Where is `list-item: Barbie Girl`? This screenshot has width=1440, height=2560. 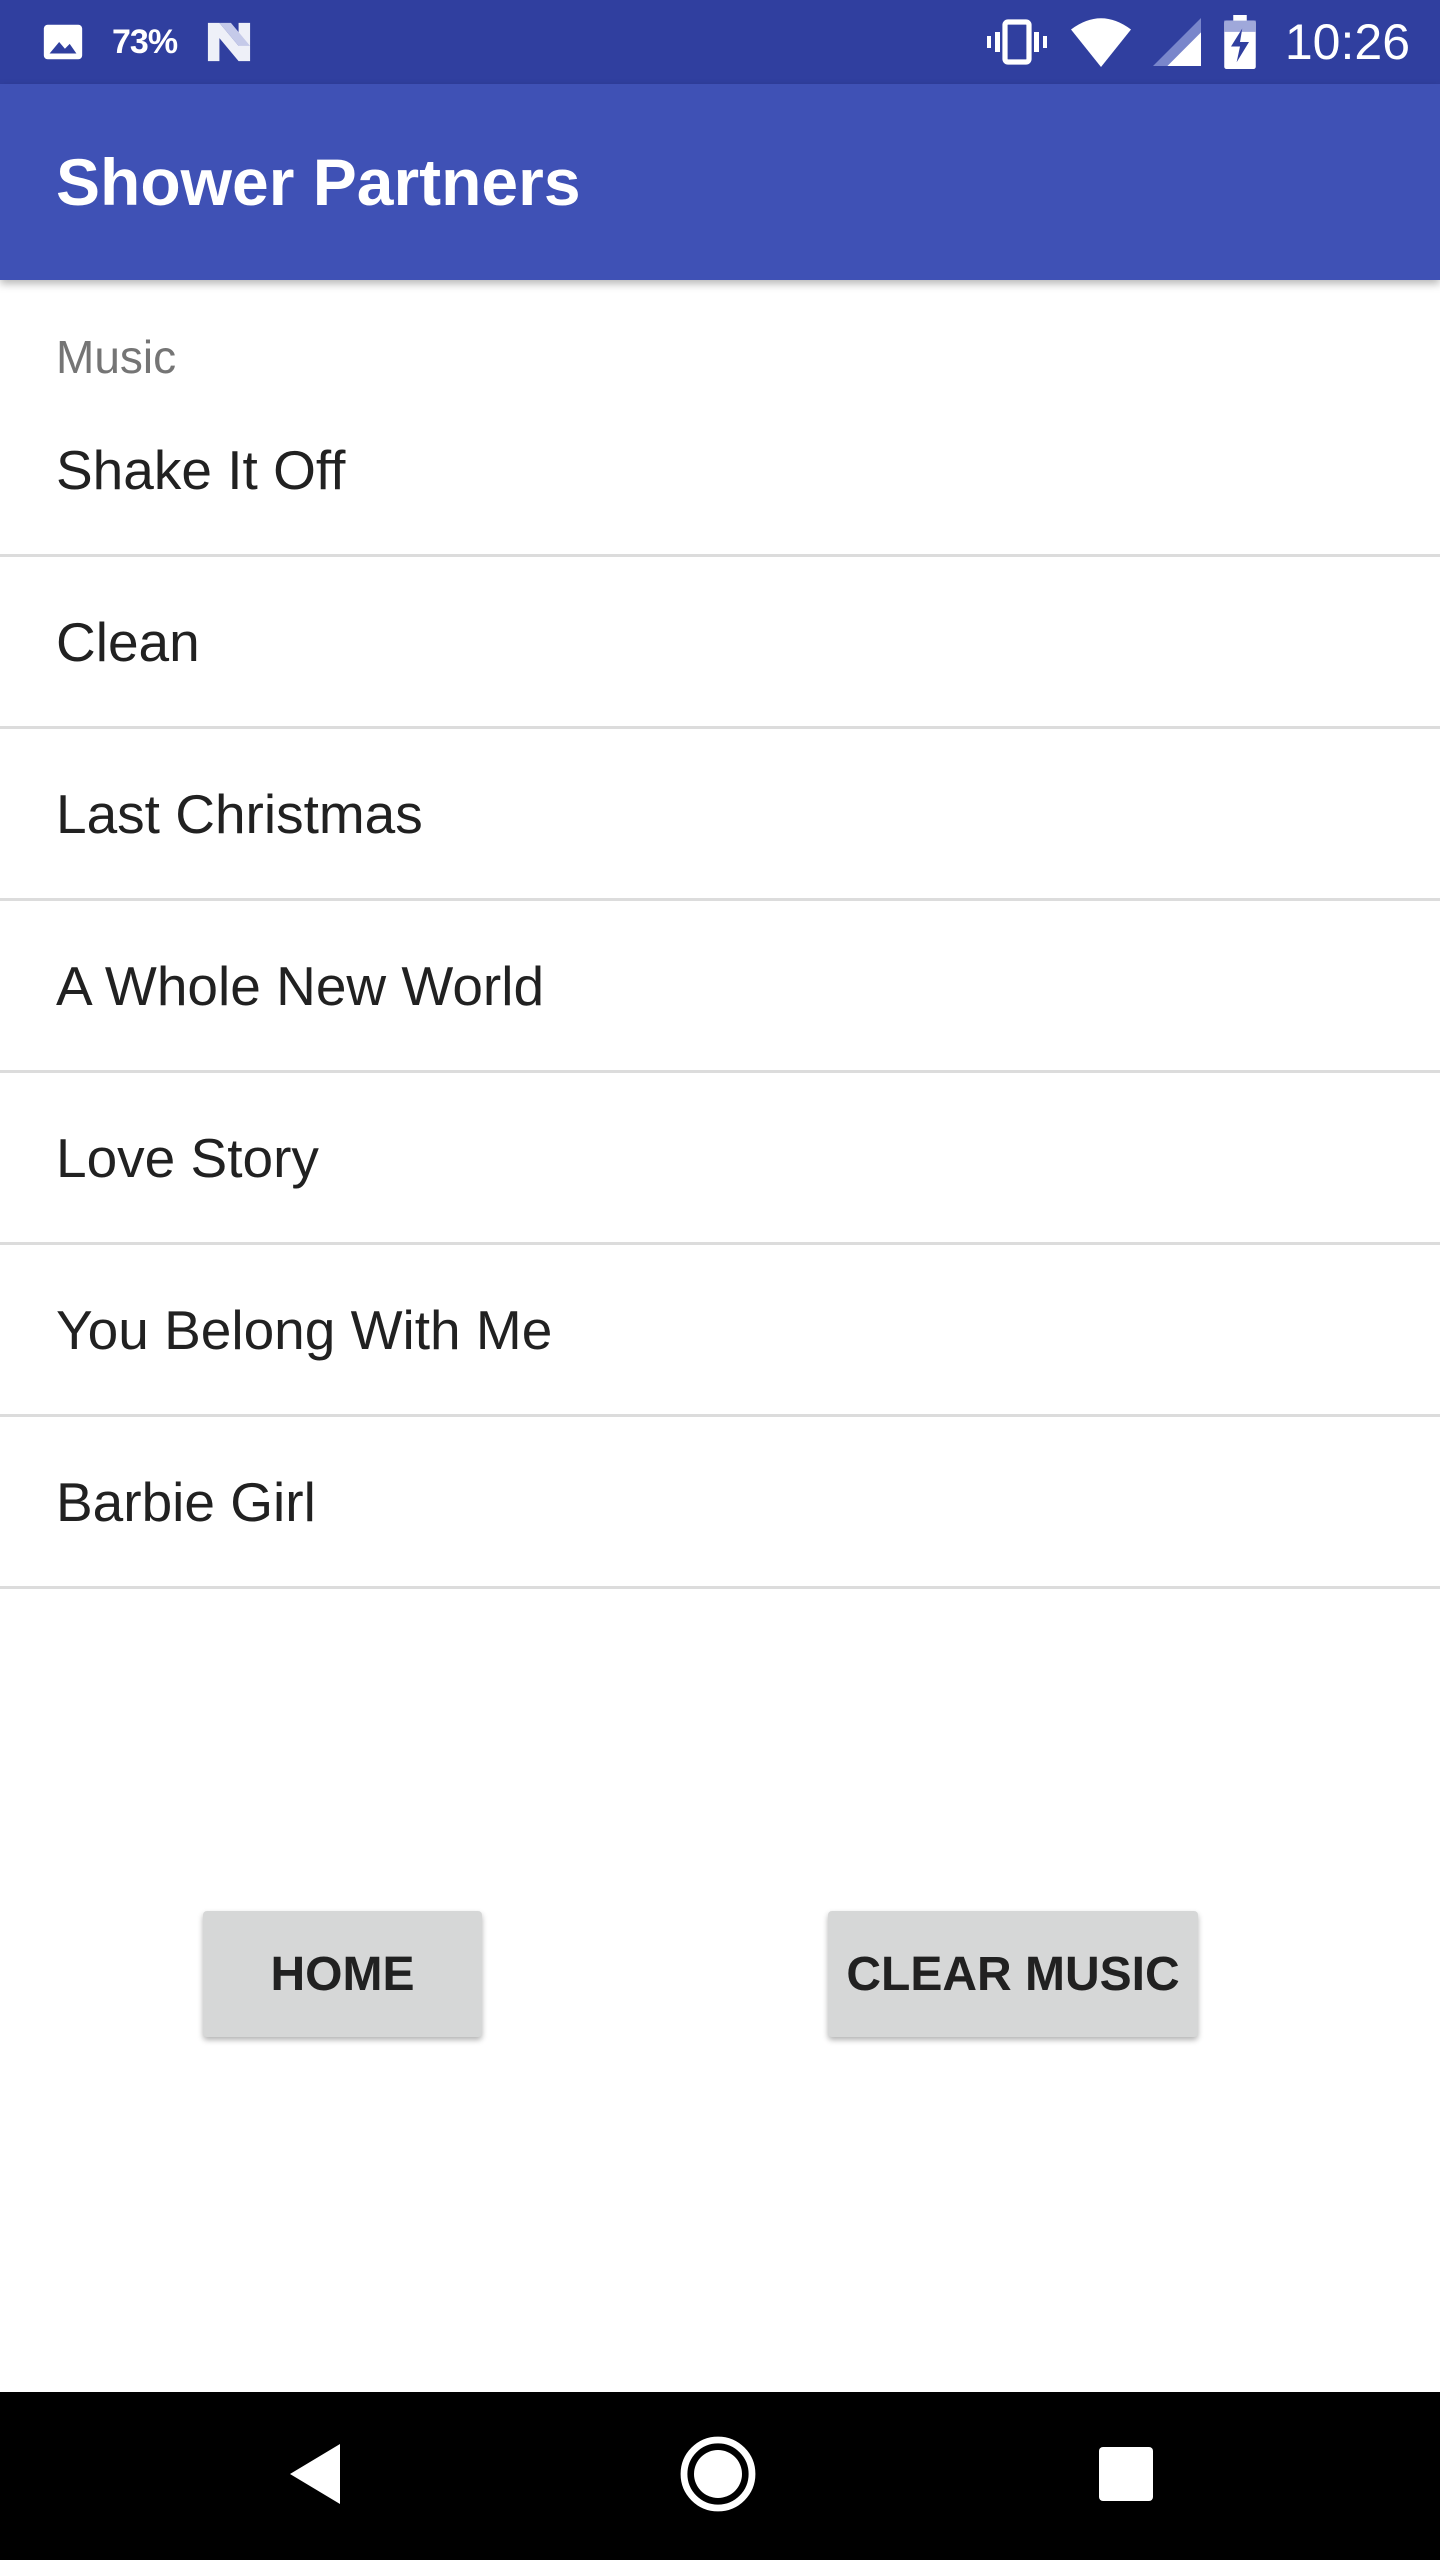 list-item: Barbie Girl is located at coordinates (720, 1503).